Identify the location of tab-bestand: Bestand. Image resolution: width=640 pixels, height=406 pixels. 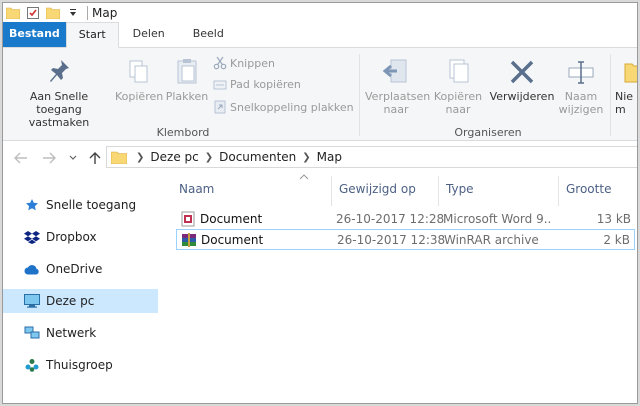
(34, 34).